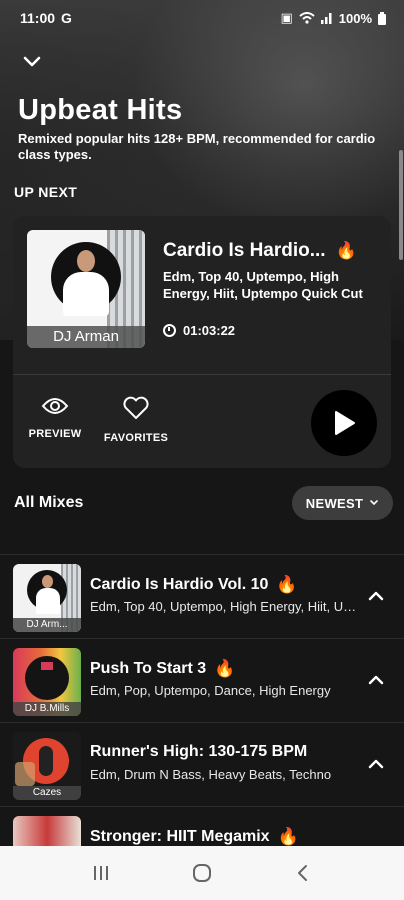 The height and width of the screenshot is (900, 404). I want to click on scroll-indicator, so click(401, 205).